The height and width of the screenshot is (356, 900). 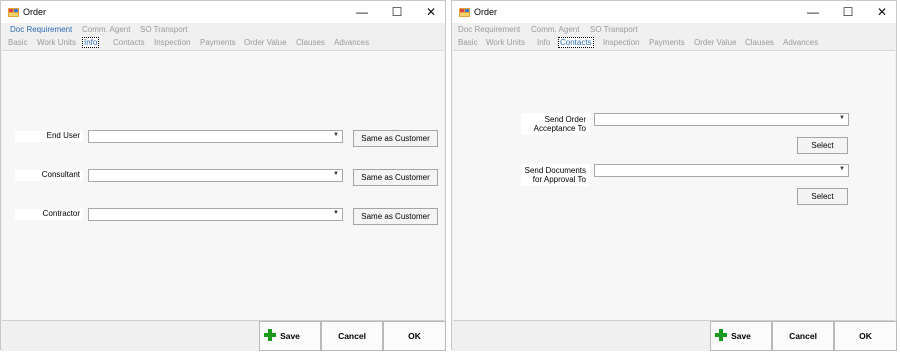 I want to click on send-order-acceptance-label-line1: Send Order, so click(x=565, y=119).